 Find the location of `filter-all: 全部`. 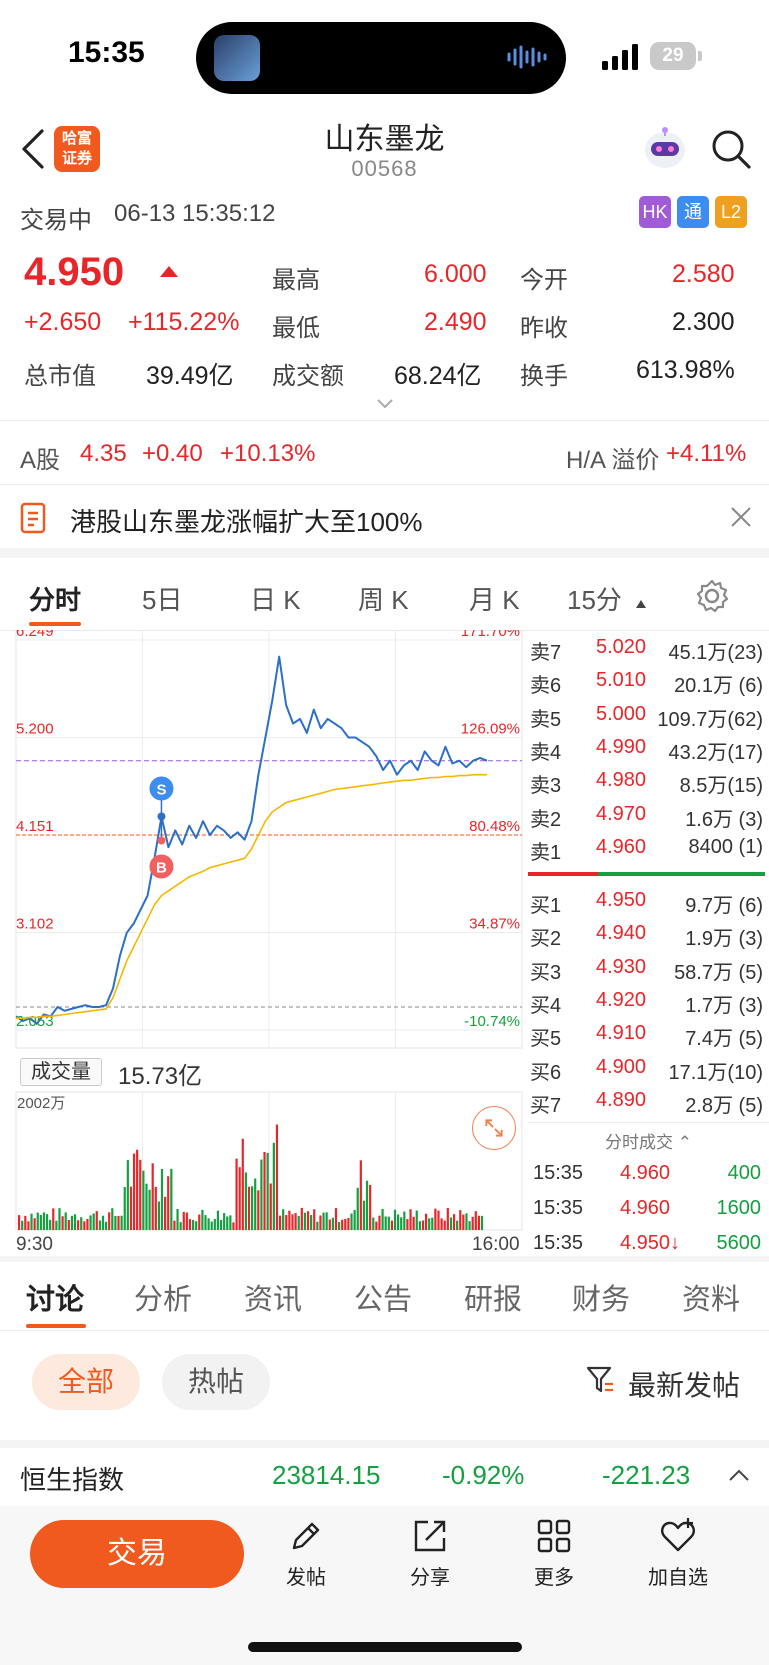

filter-all: 全部 is located at coordinates (86, 1382).